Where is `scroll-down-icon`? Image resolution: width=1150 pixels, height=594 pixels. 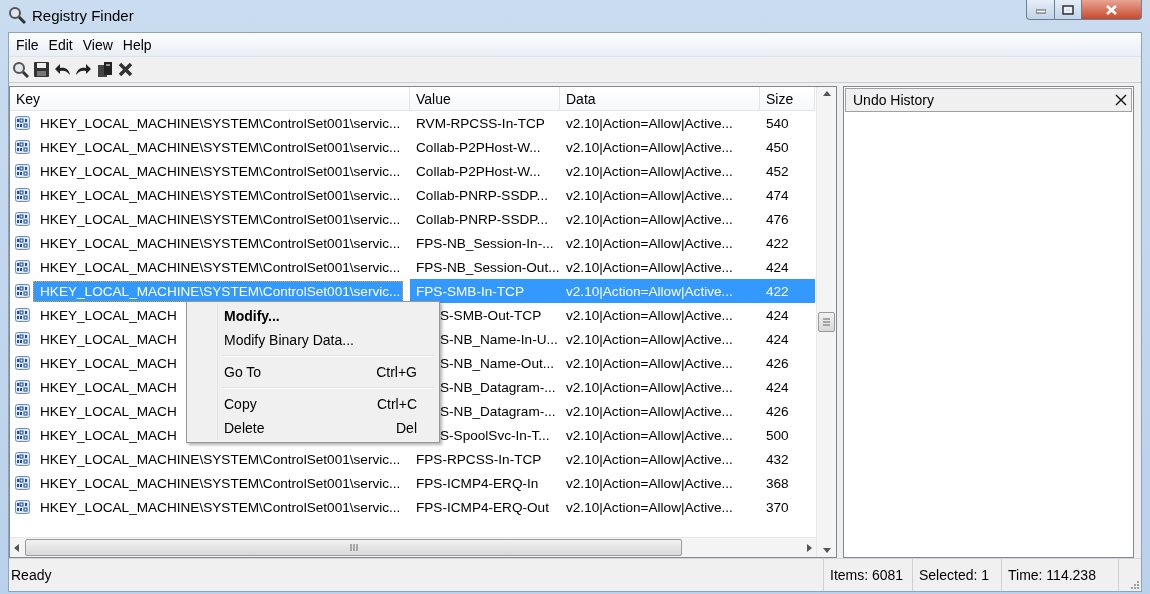 scroll-down-icon is located at coordinates (826, 550).